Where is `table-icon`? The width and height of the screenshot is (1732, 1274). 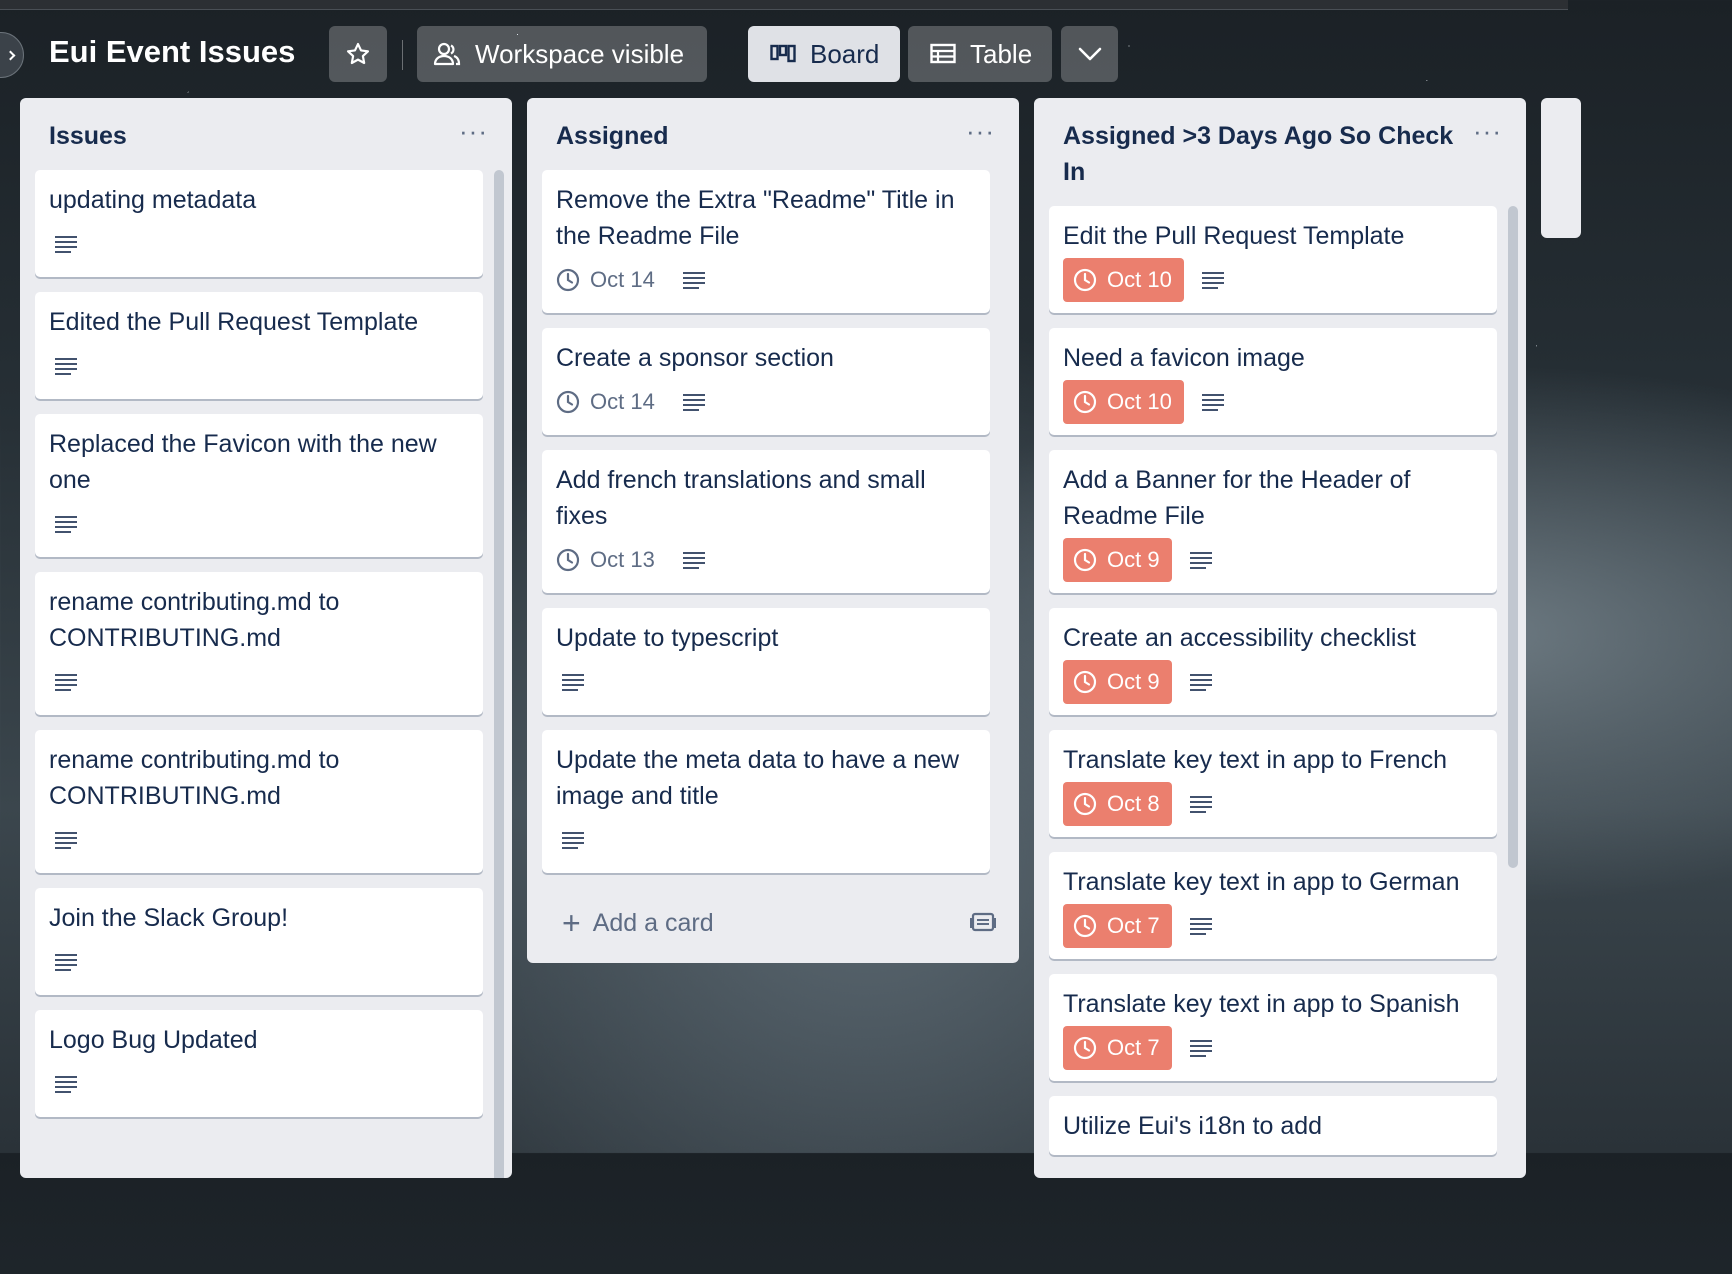
table-icon is located at coordinates (943, 53).